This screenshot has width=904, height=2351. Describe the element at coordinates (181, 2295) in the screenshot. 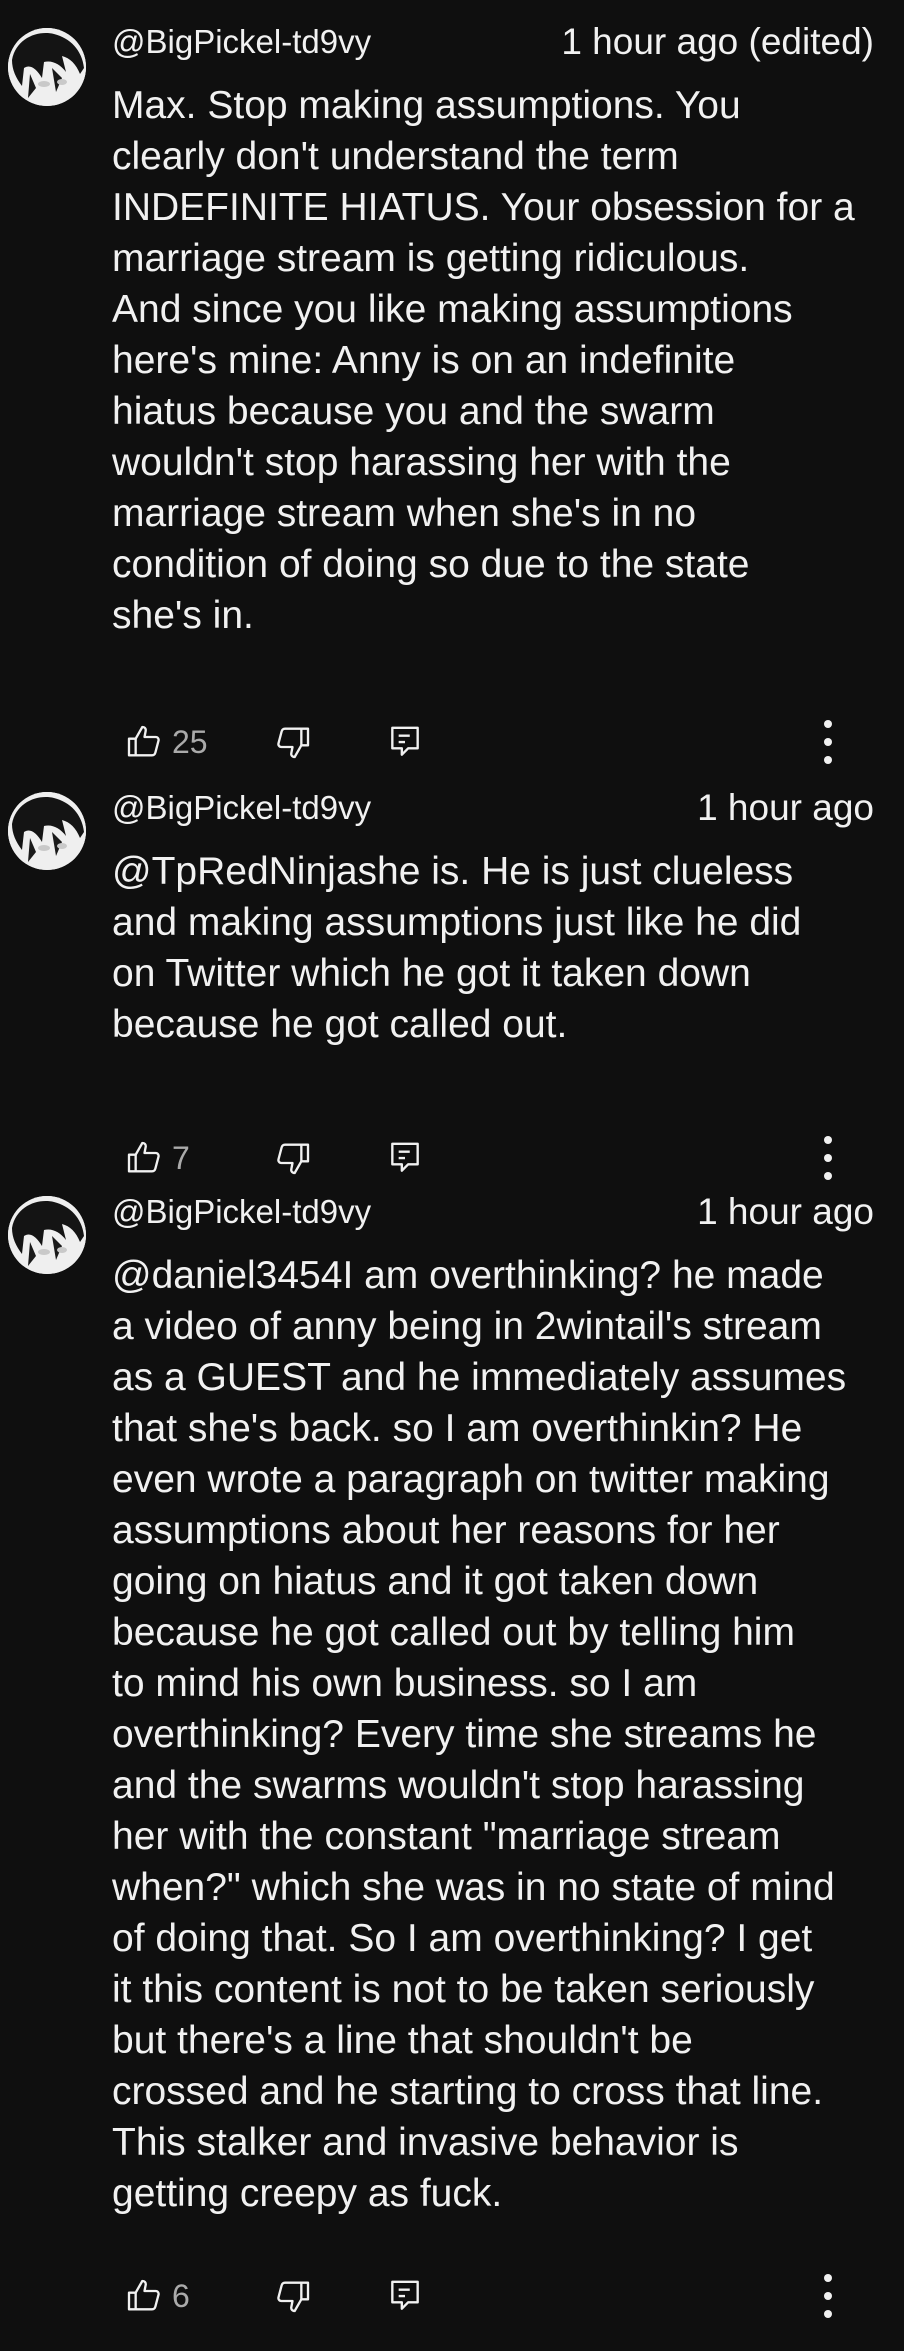

I see `like-count: 6` at that location.